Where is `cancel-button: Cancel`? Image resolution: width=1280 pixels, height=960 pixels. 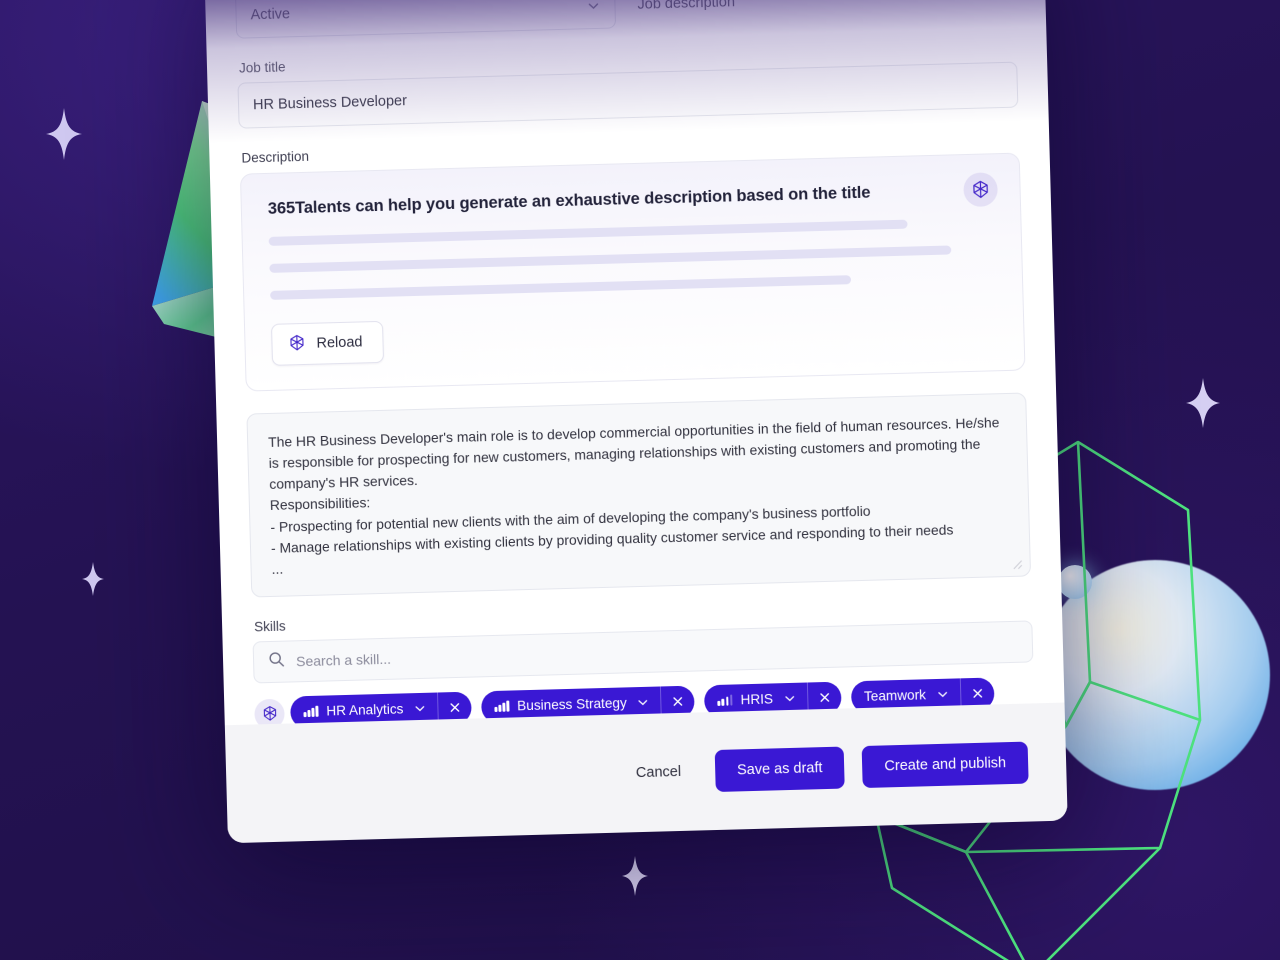 cancel-button: Cancel is located at coordinates (658, 773).